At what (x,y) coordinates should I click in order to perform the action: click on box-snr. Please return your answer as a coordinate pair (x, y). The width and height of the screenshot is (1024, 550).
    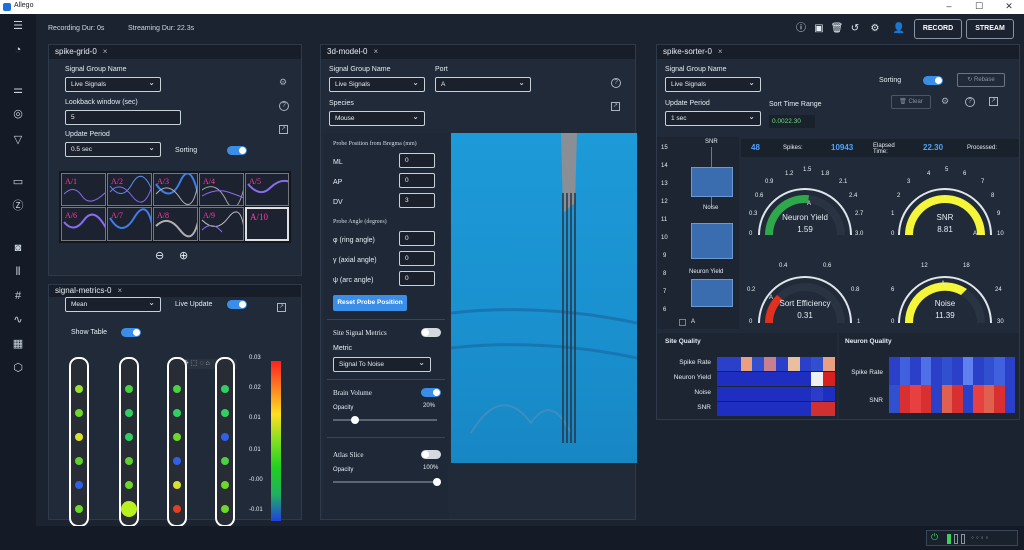
    Looking at the image, I should click on (712, 182).